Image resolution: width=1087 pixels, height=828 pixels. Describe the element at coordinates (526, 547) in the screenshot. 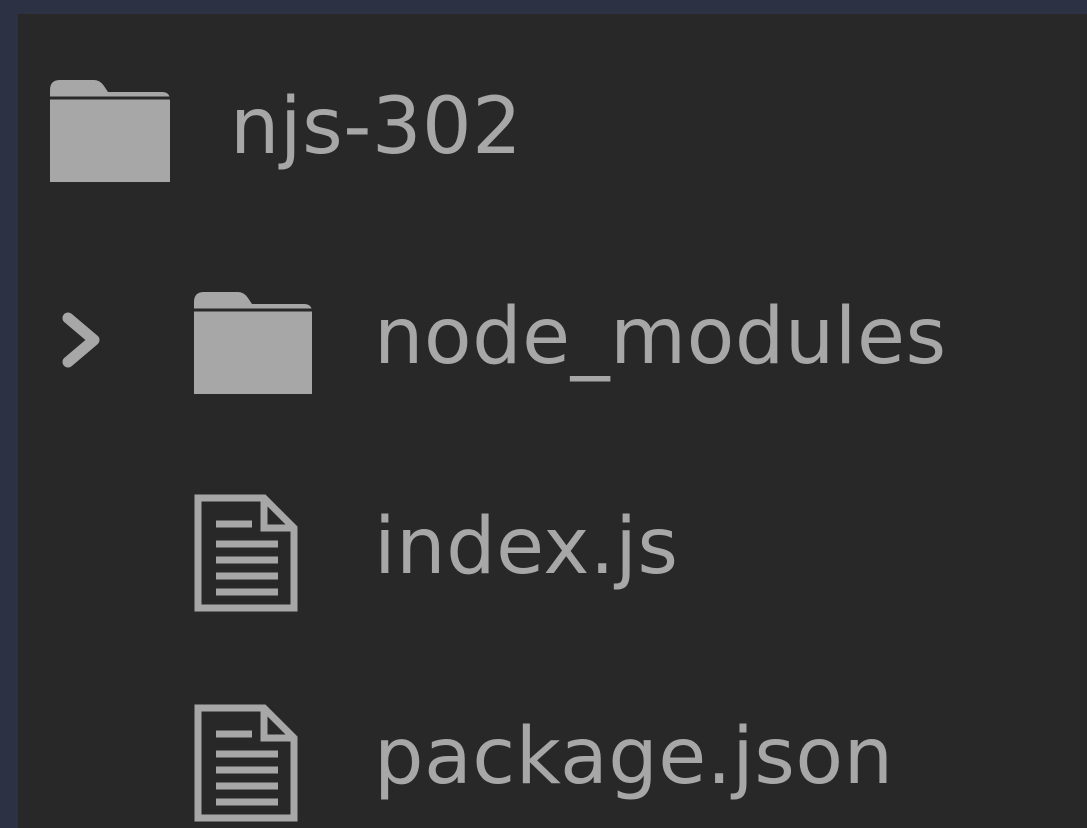

I see `tree-item-label: index.js` at that location.